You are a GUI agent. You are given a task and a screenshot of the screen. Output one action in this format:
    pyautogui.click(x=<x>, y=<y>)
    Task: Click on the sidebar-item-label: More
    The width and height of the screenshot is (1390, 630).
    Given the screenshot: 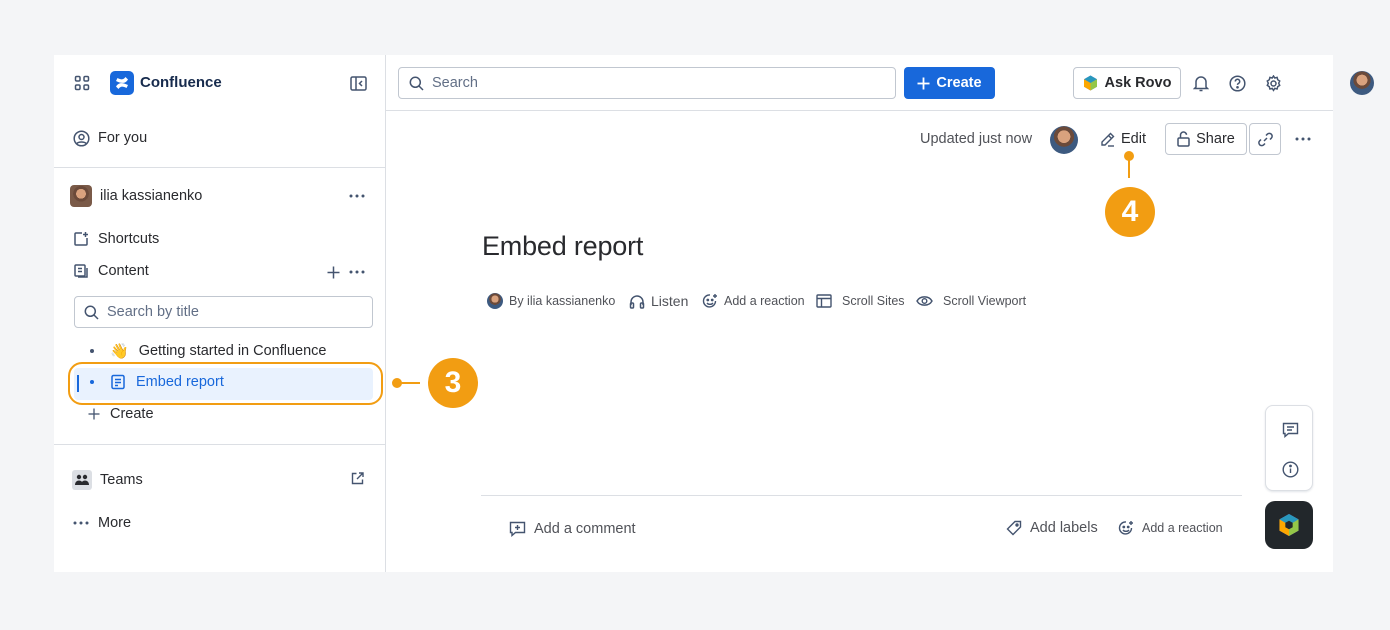 What is the action you would take?
    pyautogui.click(x=115, y=523)
    